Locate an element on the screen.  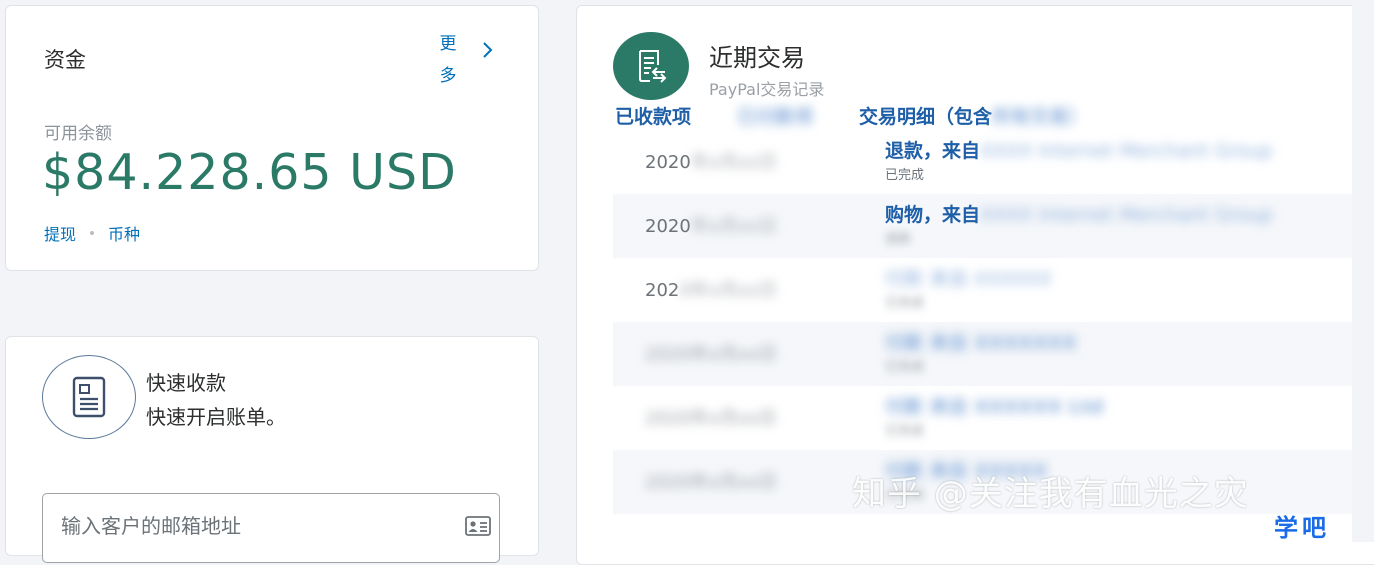
tab-received: 已收款项 is located at coordinates (653, 115).